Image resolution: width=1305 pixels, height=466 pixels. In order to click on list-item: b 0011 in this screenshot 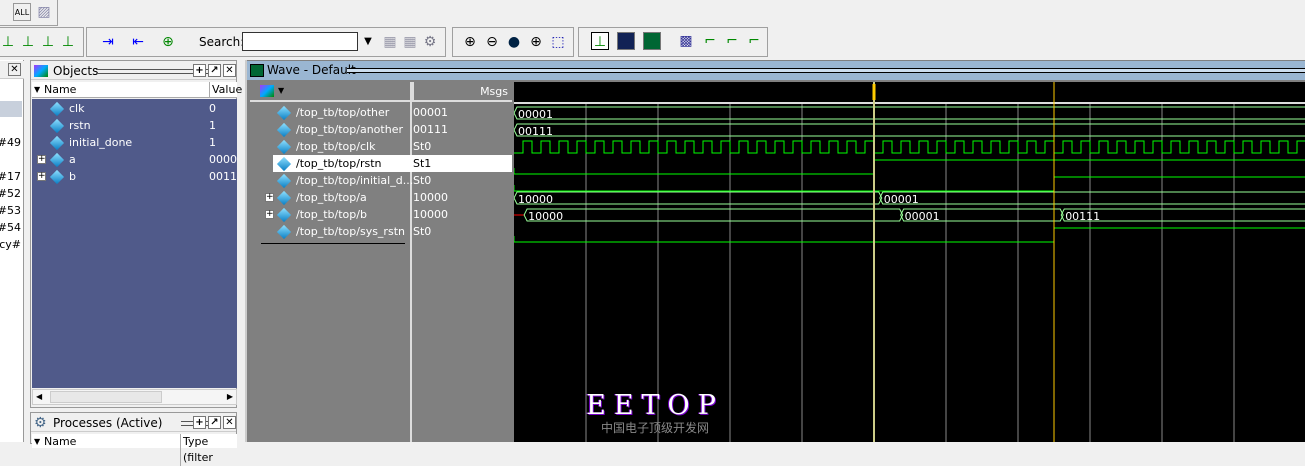, I will do `click(143, 176)`.